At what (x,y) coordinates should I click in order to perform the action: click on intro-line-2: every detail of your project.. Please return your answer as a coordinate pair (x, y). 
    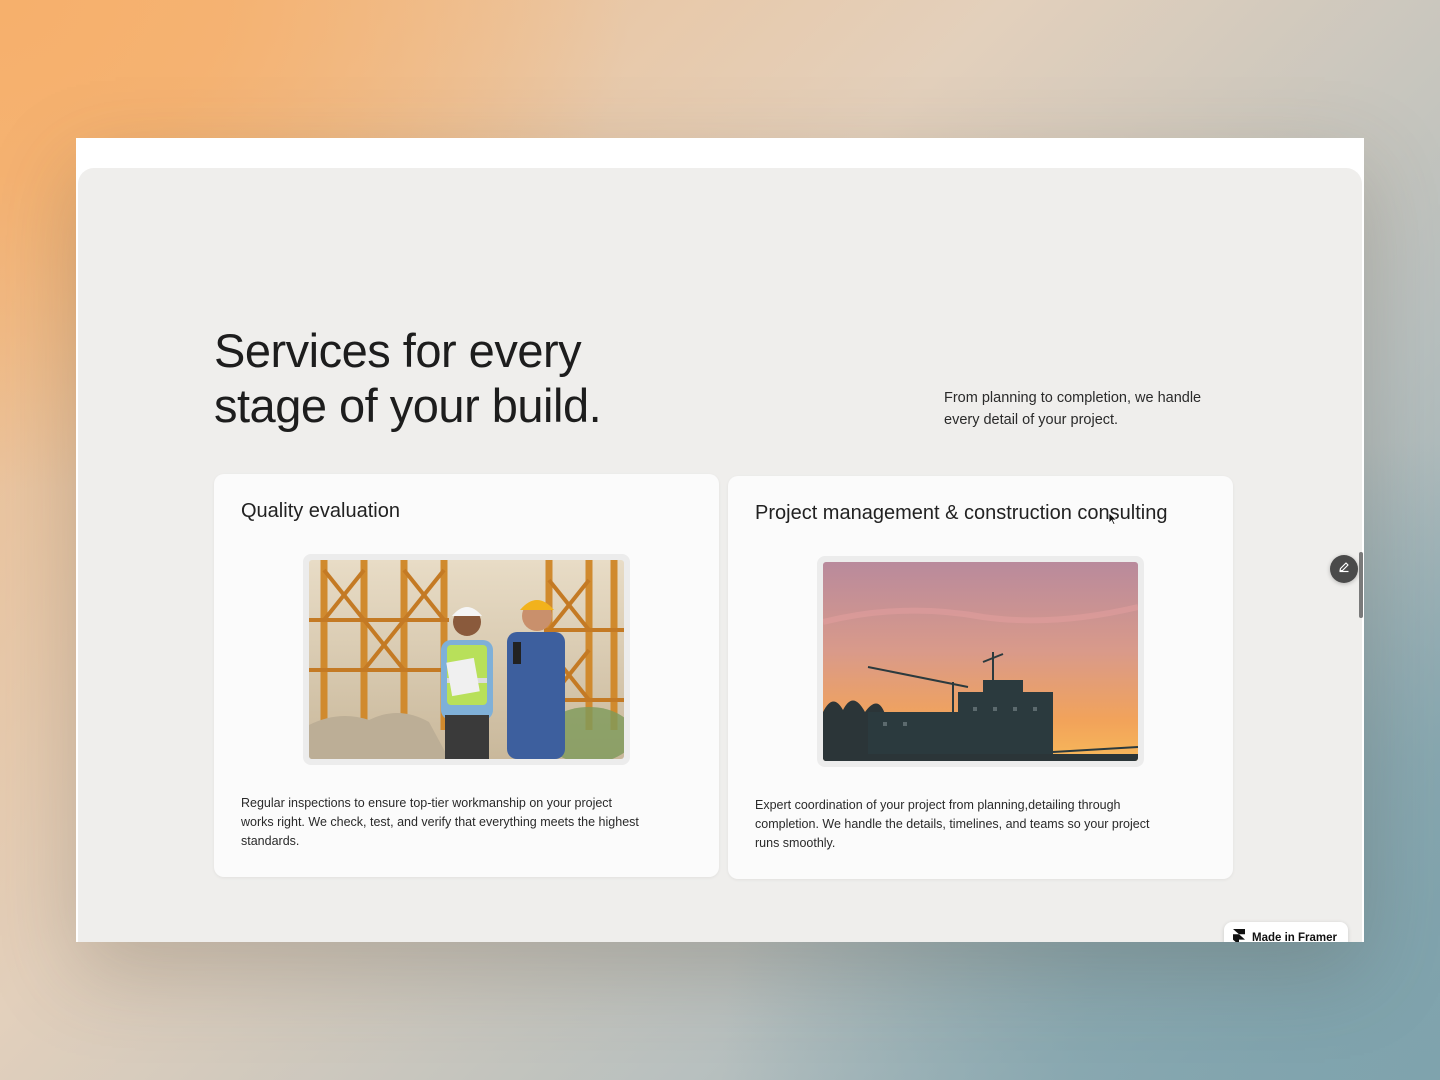
    Looking at the image, I should click on (1031, 420).